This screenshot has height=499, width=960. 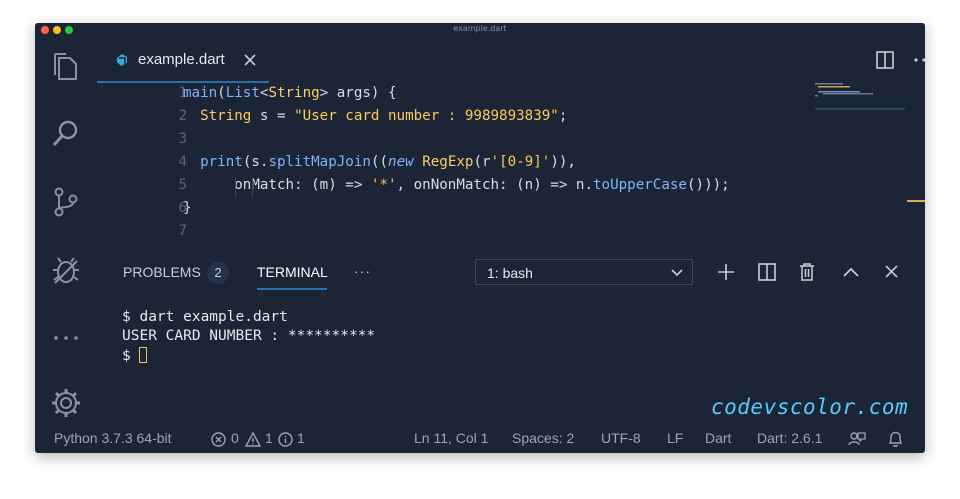 What do you see at coordinates (301, 438) in the screenshot?
I see `status-info-count: 1` at bounding box center [301, 438].